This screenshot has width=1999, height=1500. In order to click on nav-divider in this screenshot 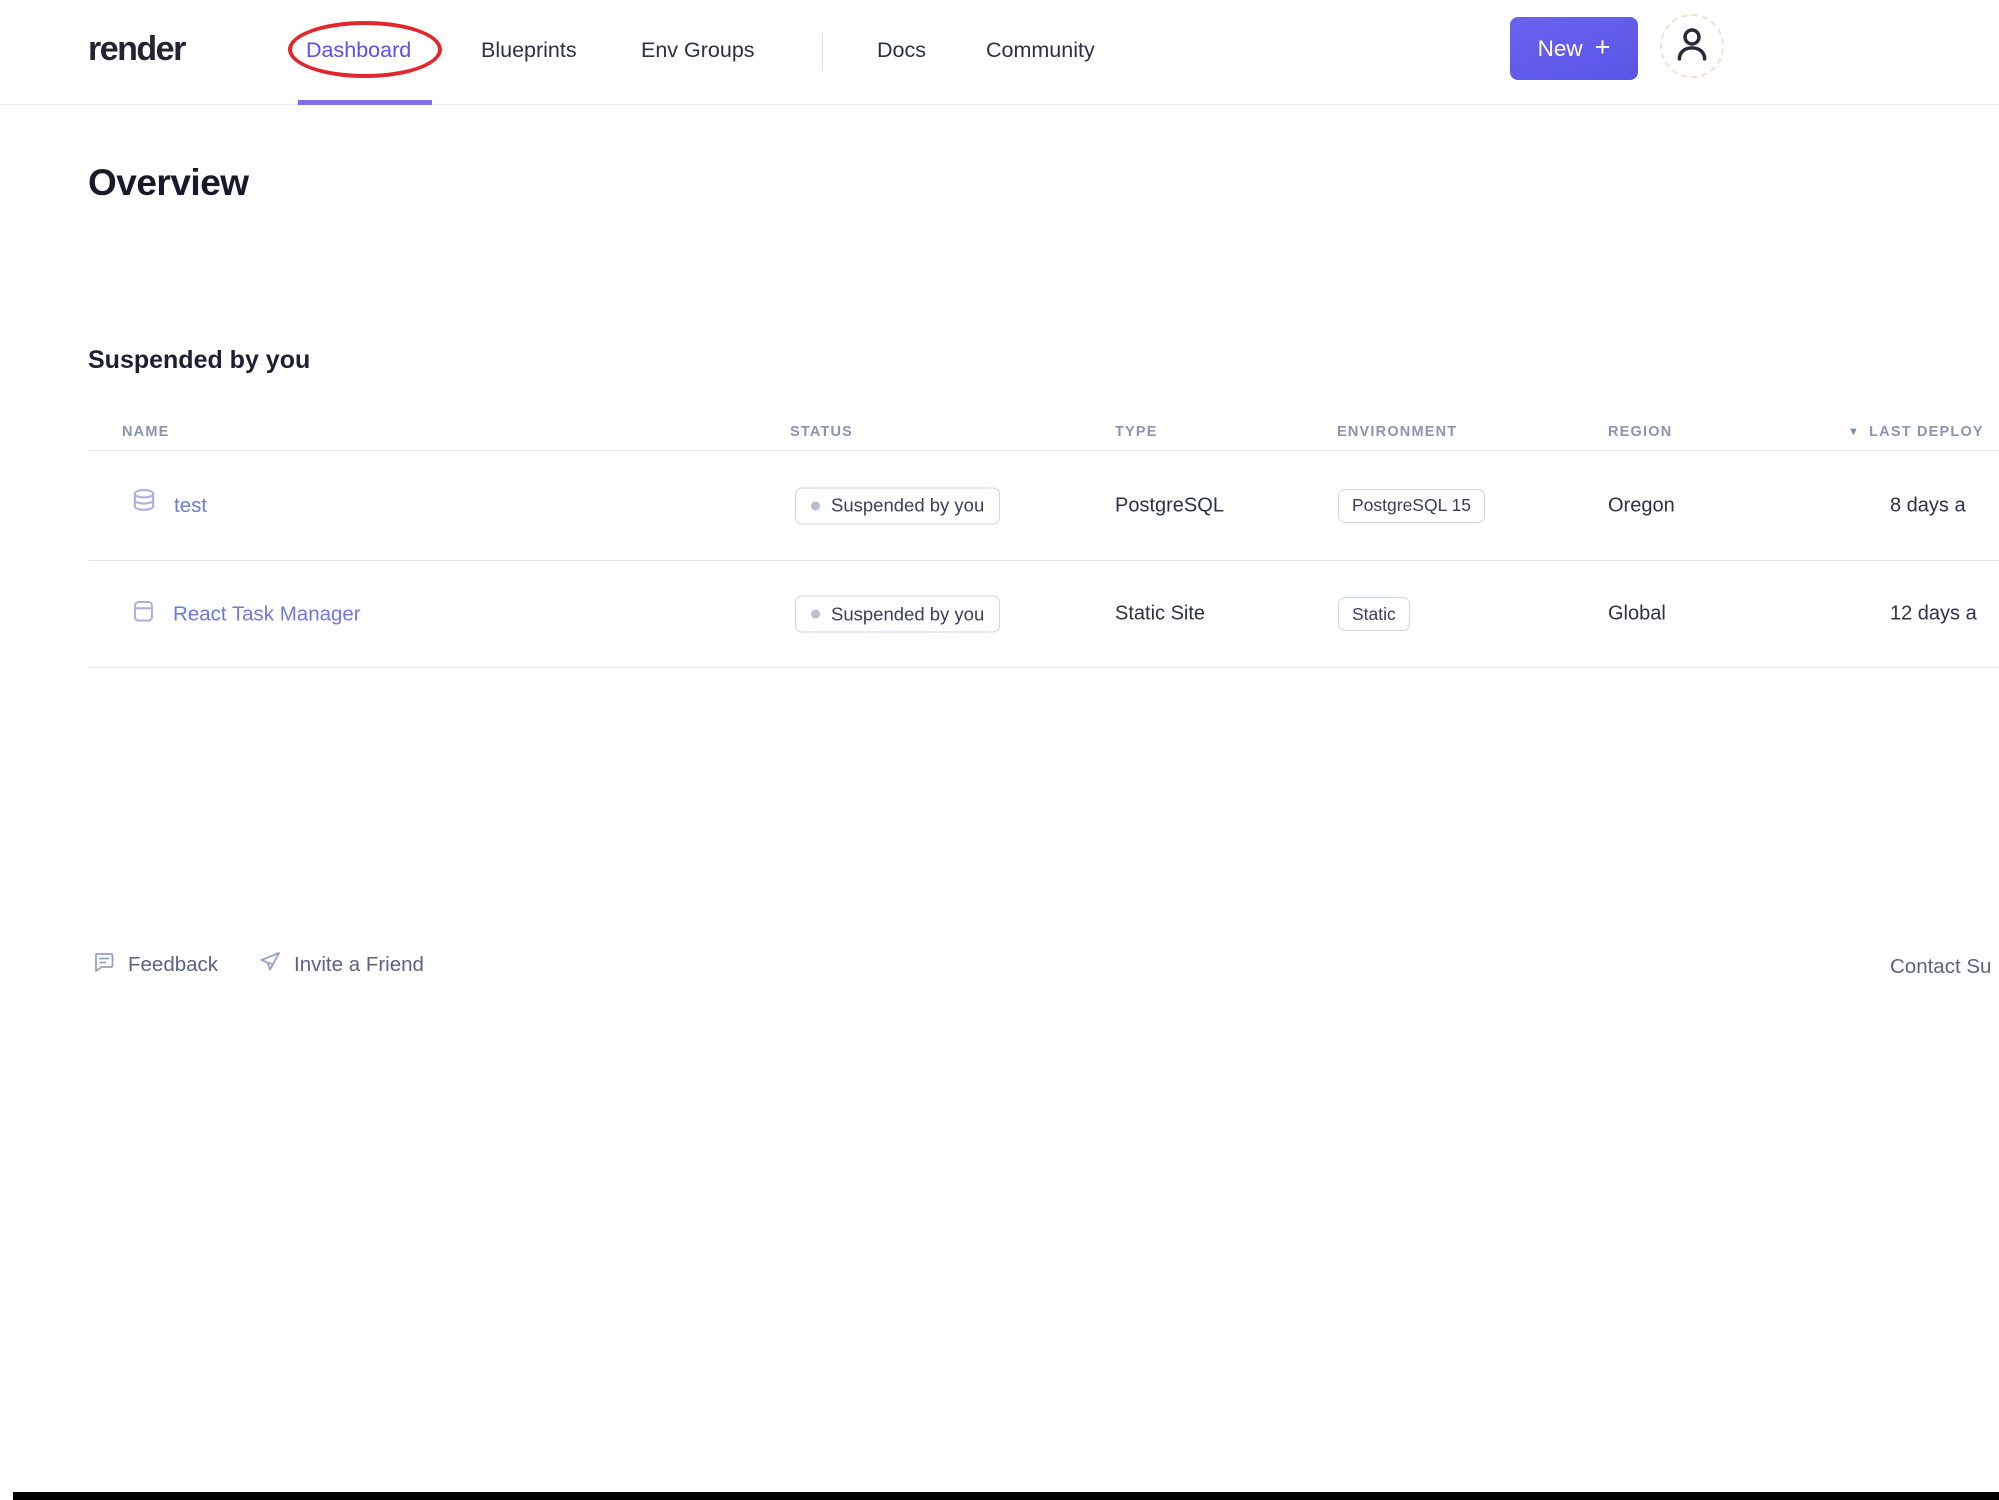, I will do `click(822, 52)`.